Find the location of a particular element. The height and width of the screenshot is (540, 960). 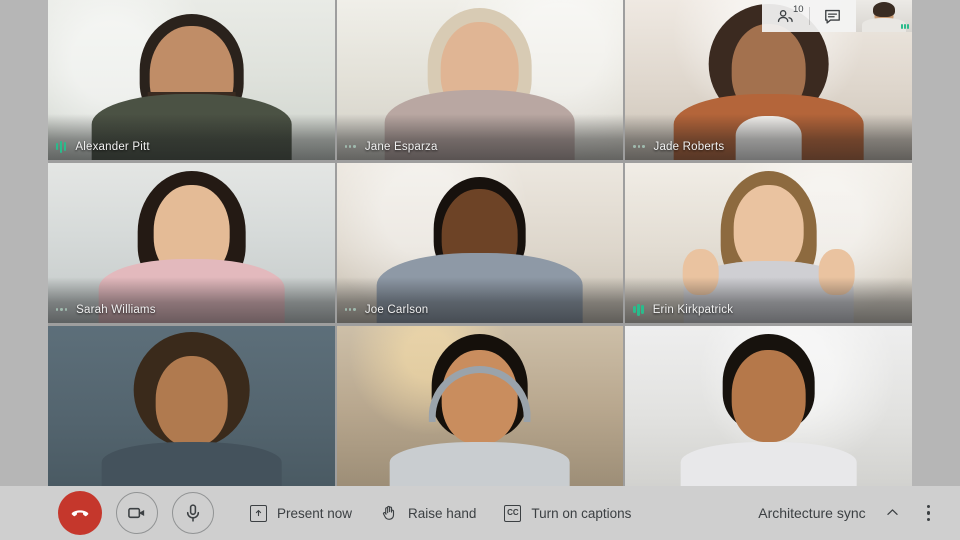

raise-hand-icon is located at coordinates (388, 512).